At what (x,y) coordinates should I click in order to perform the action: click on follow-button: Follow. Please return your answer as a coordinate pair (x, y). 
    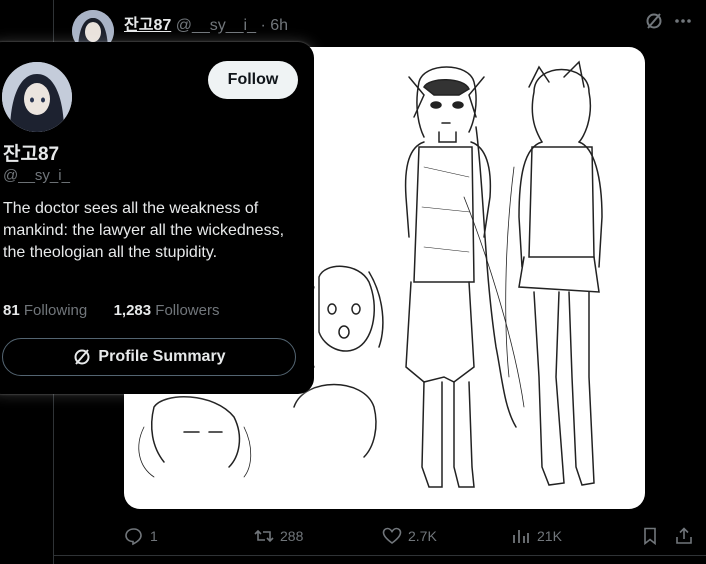
    Looking at the image, I should click on (253, 80).